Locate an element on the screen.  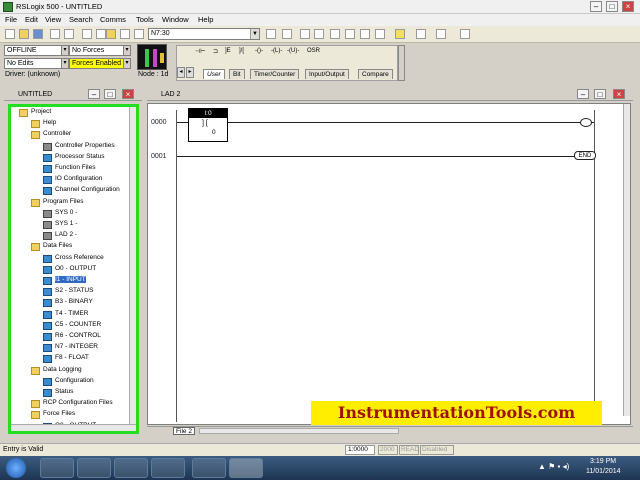
zoom-in-icon is located at coordinates (319, 34).